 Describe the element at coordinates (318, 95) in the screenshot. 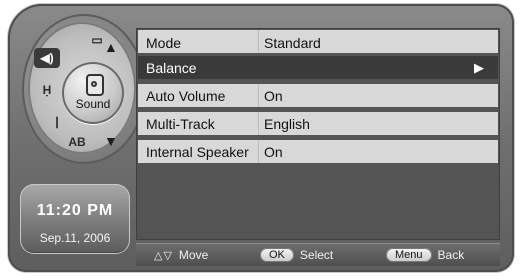

I see `menu-row-auto-volume: Auto Volume On` at that location.